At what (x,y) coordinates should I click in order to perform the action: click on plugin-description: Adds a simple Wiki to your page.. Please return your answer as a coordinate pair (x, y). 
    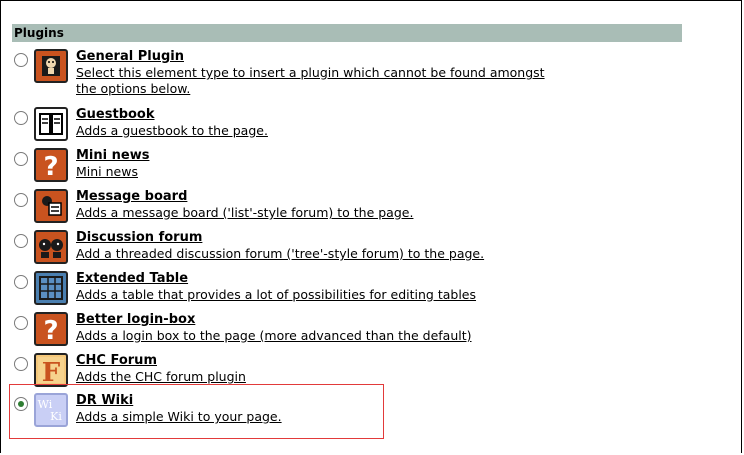
    Looking at the image, I should click on (179, 417).